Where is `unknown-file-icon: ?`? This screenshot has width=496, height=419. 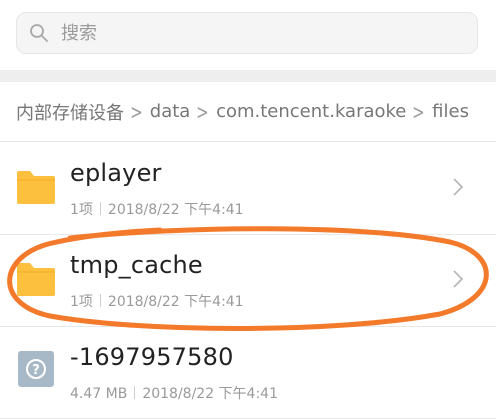
unknown-file-icon: ? is located at coordinates (36, 369).